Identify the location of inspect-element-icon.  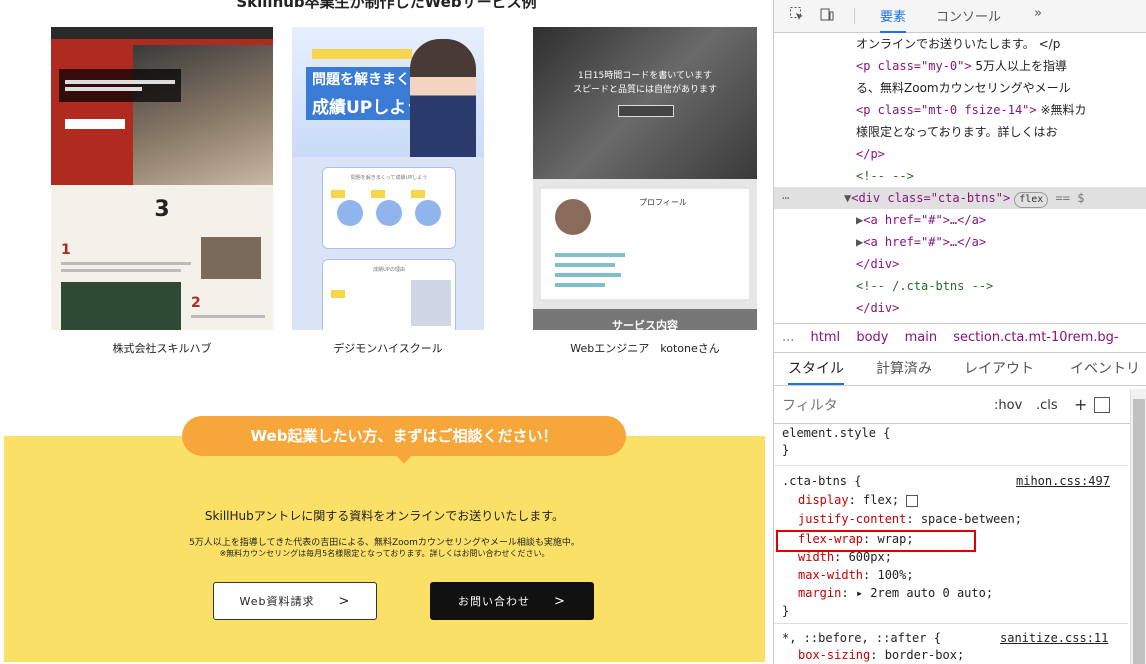
(797, 15).